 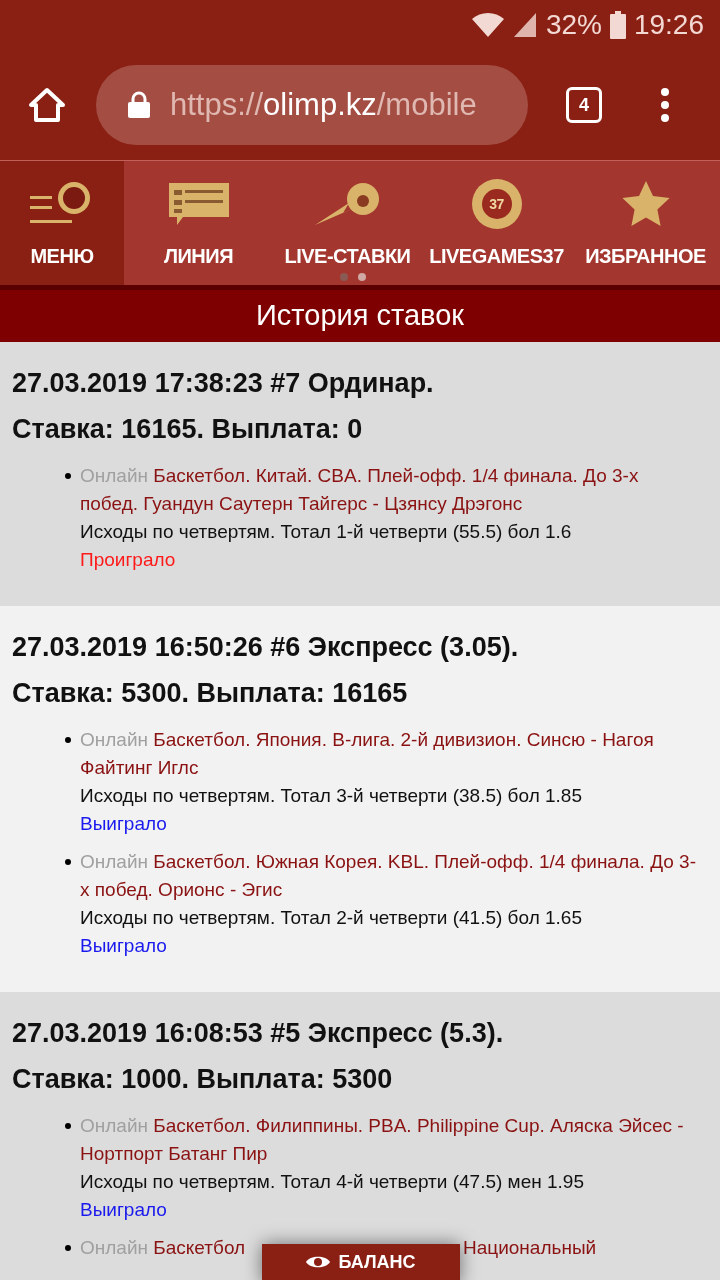 What do you see at coordinates (347, 204) in the screenshot?
I see `flying-ball-icon` at bounding box center [347, 204].